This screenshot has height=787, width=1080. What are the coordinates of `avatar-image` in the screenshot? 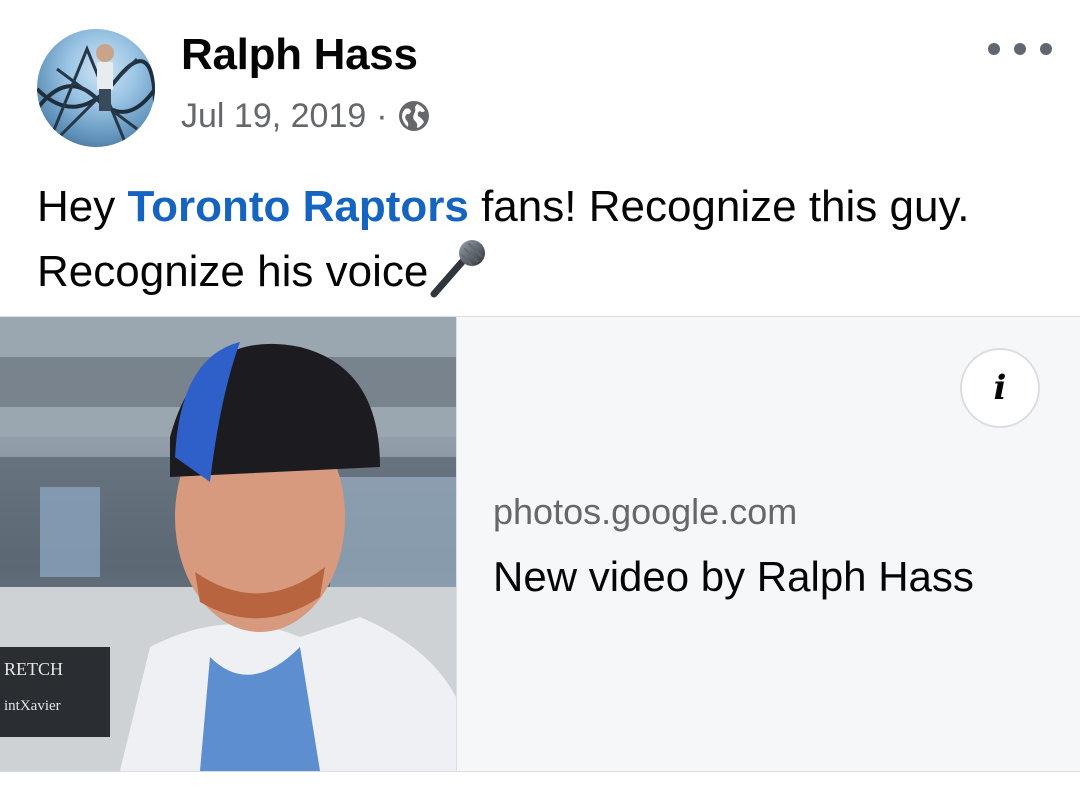 It's located at (96, 95).